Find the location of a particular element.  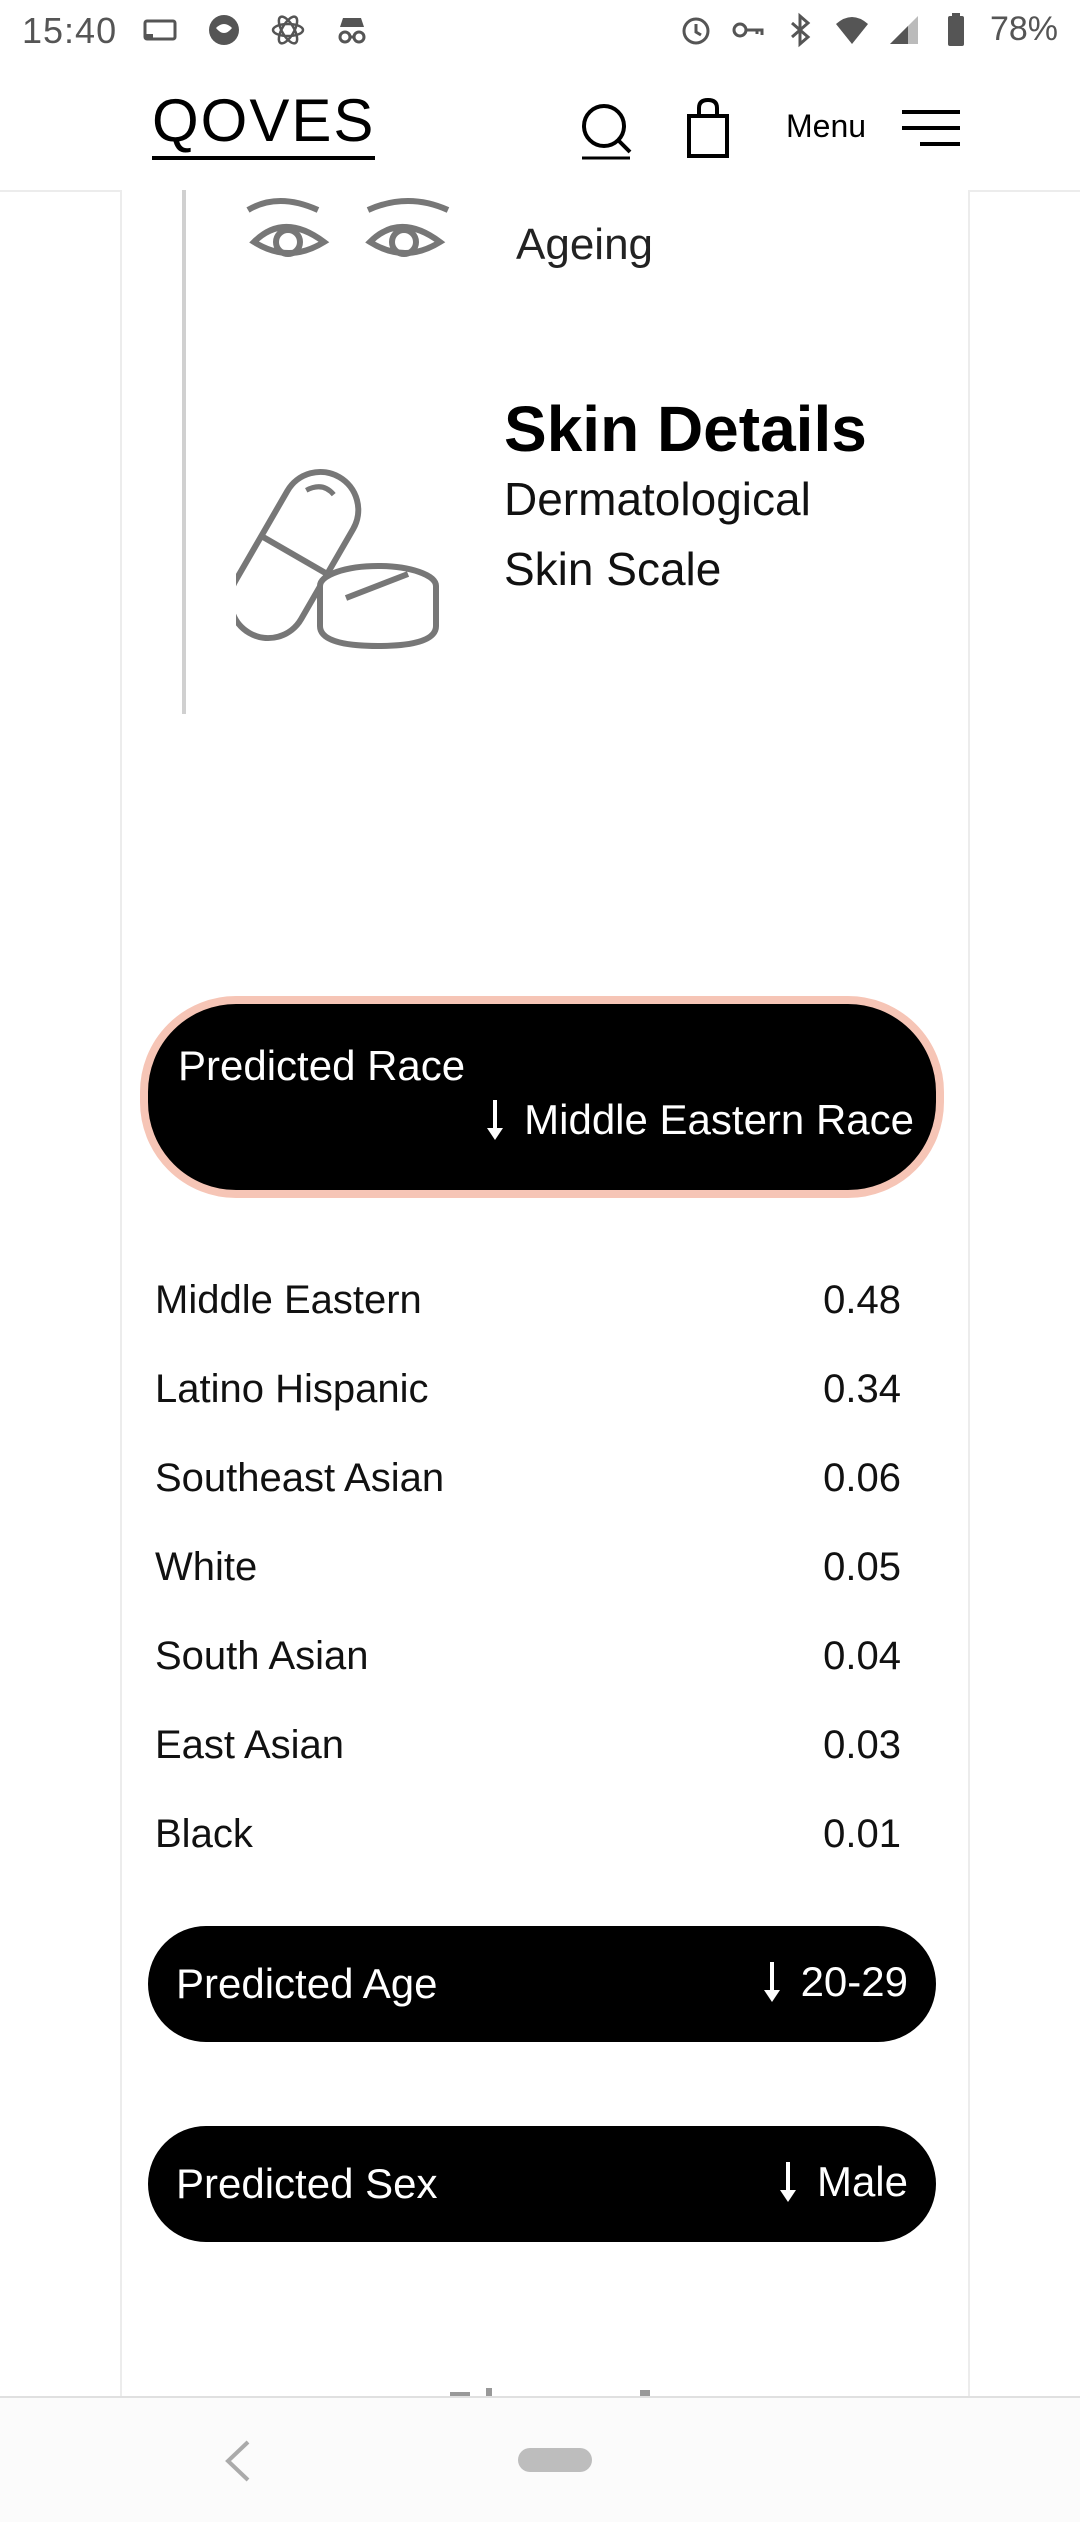

feature-skin-details-subtitle: Dermatological Skin Scale is located at coordinates (657, 534).